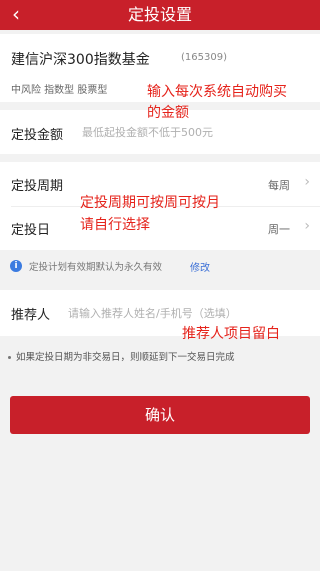  Describe the element at coordinates (115, 225) in the screenshot. I see `annotation-cycle-line2: 请自行选择` at that location.